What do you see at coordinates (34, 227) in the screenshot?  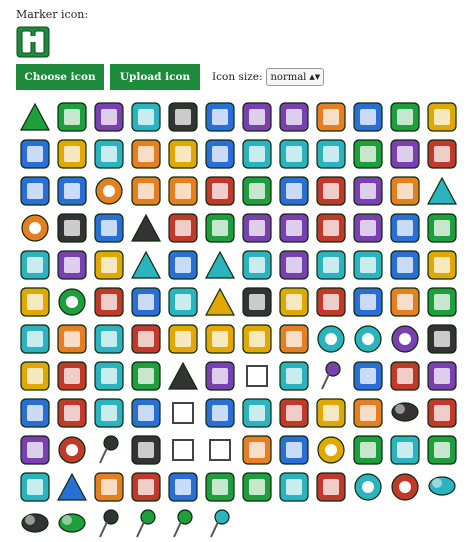 I see `crop-circle-icon` at bounding box center [34, 227].